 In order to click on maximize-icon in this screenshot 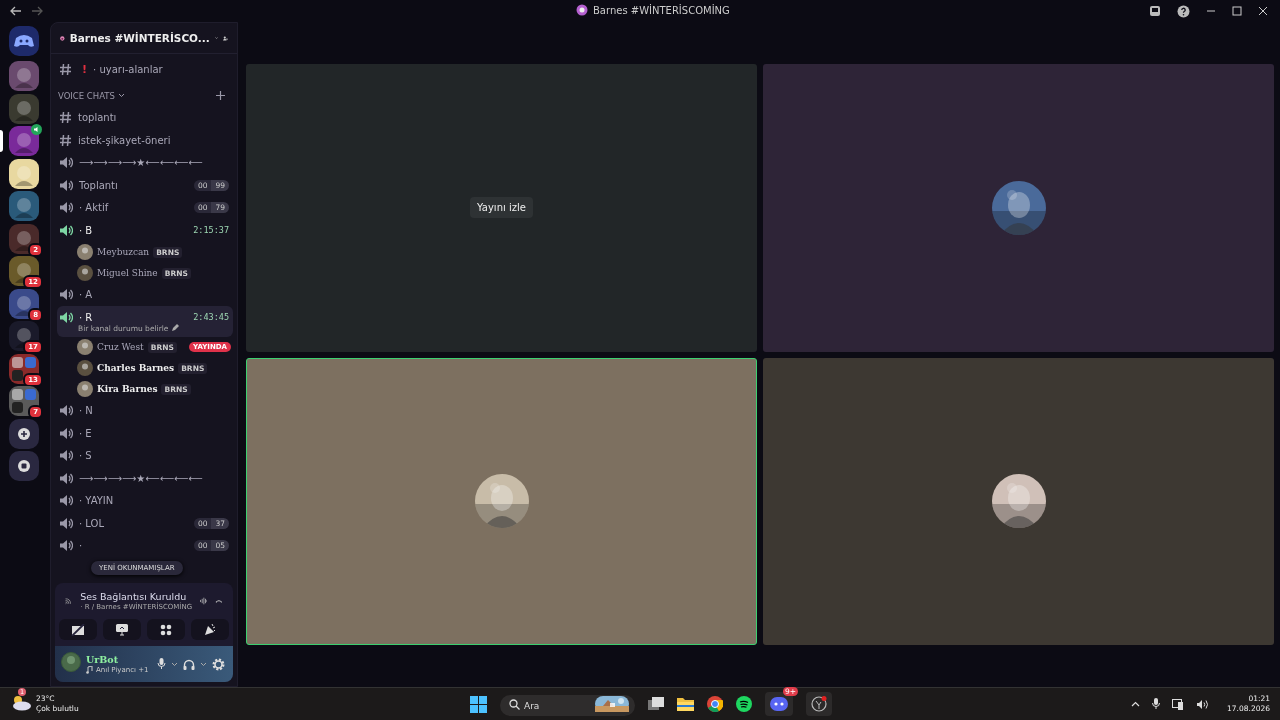, I will do `click(1237, 11)`.